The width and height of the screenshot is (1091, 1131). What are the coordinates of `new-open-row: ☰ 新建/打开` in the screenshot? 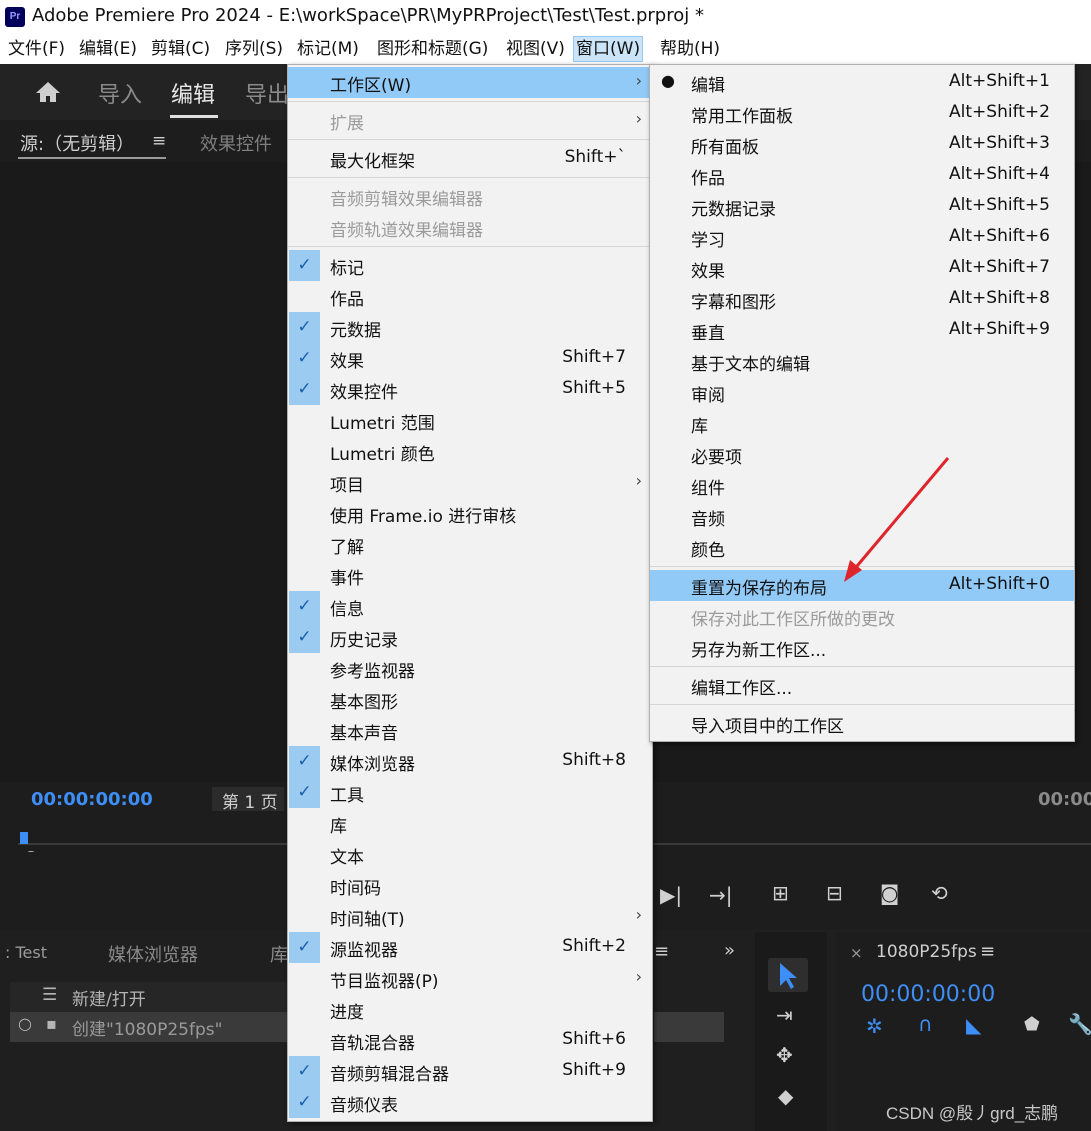 It's located at (150, 997).